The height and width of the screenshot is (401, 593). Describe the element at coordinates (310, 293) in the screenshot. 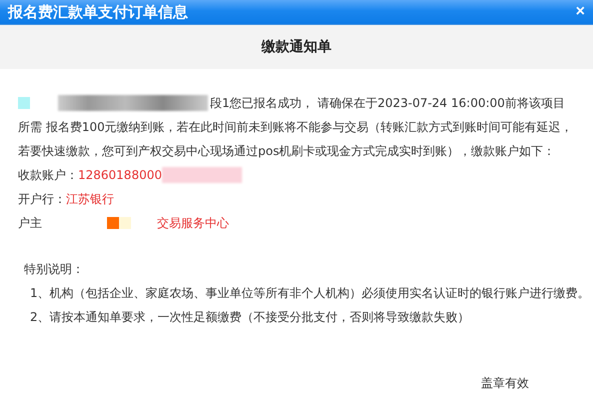

I see `note-text: 1、机构（包括企业、家庭农场、事业单位等所有非个人机构）必须使用实名认证时的银行账户进行缴费。` at that location.